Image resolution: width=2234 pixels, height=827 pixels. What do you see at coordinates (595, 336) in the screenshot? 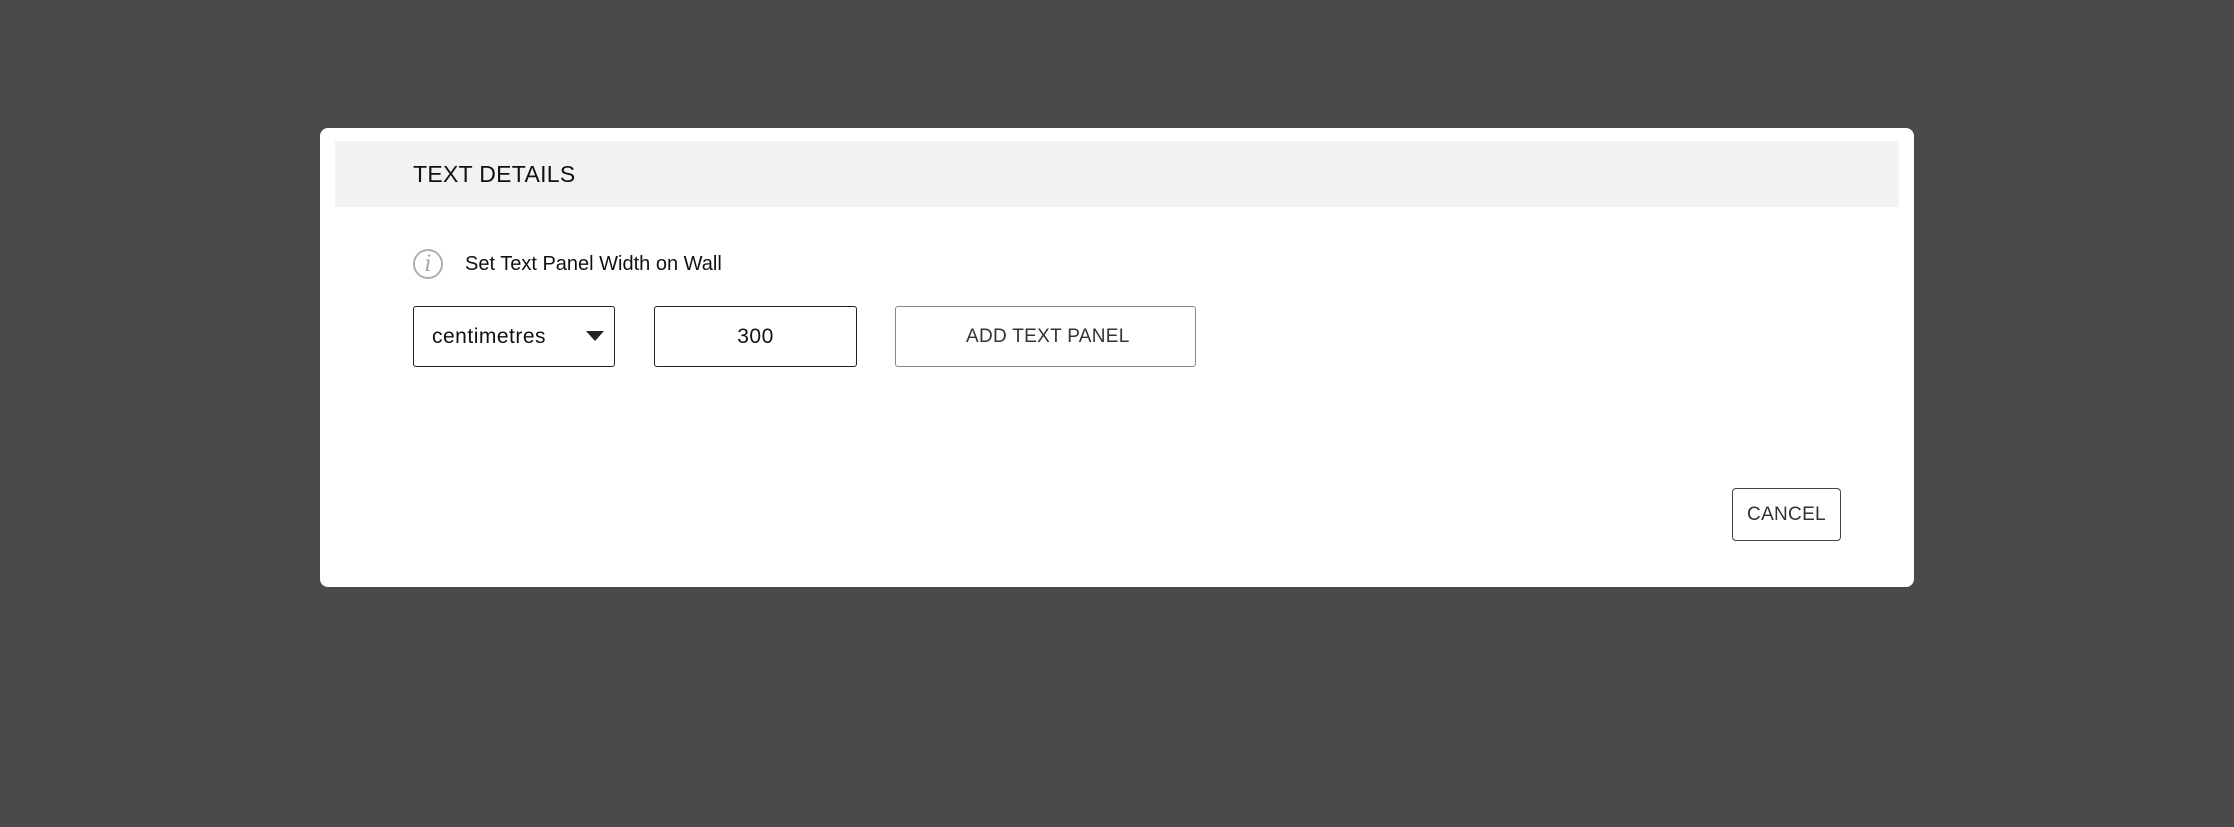
I see `caret-down-icon` at bounding box center [595, 336].